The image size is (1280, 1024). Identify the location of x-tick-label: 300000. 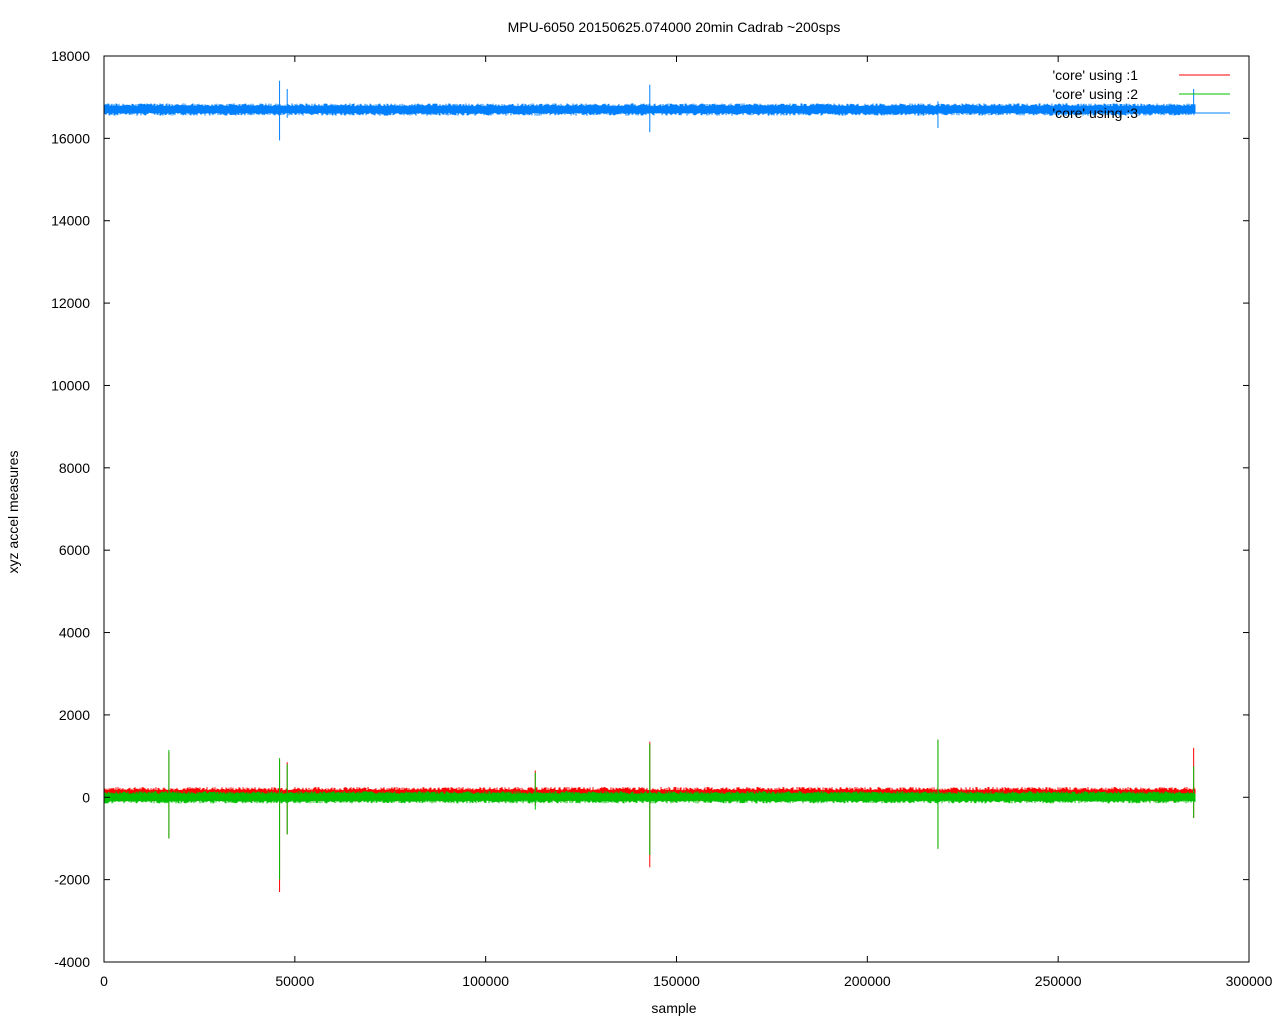
(1249, 981).